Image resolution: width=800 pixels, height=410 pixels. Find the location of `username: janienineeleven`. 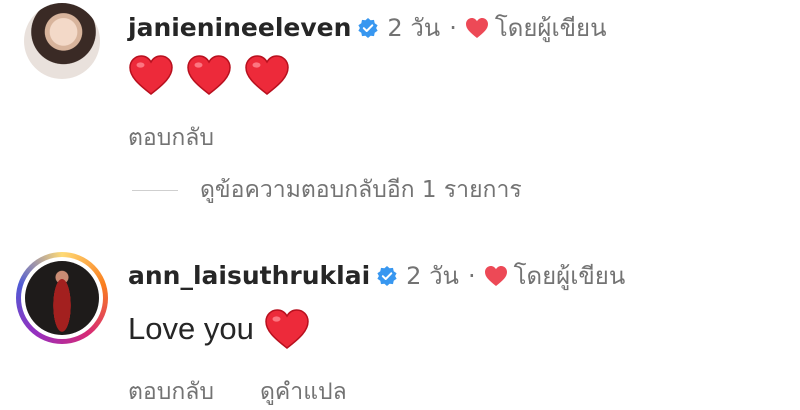

username: janienineeleven is located at coordinates (239, 27).